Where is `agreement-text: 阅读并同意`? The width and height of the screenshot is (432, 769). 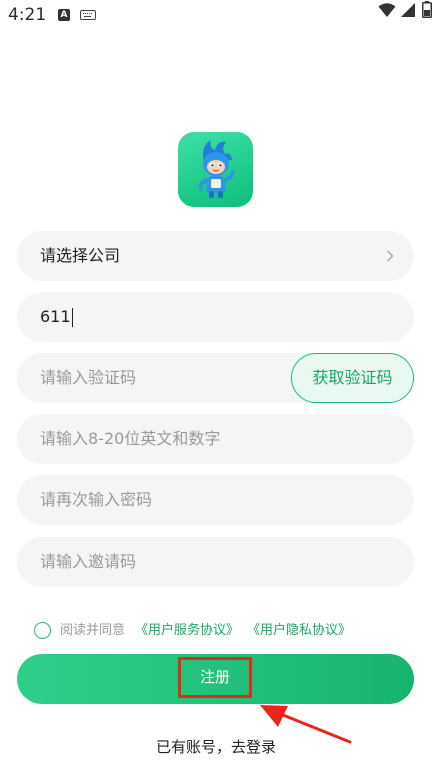
agreement-text: 阅读并同意 is located at coordinates (93, 630).